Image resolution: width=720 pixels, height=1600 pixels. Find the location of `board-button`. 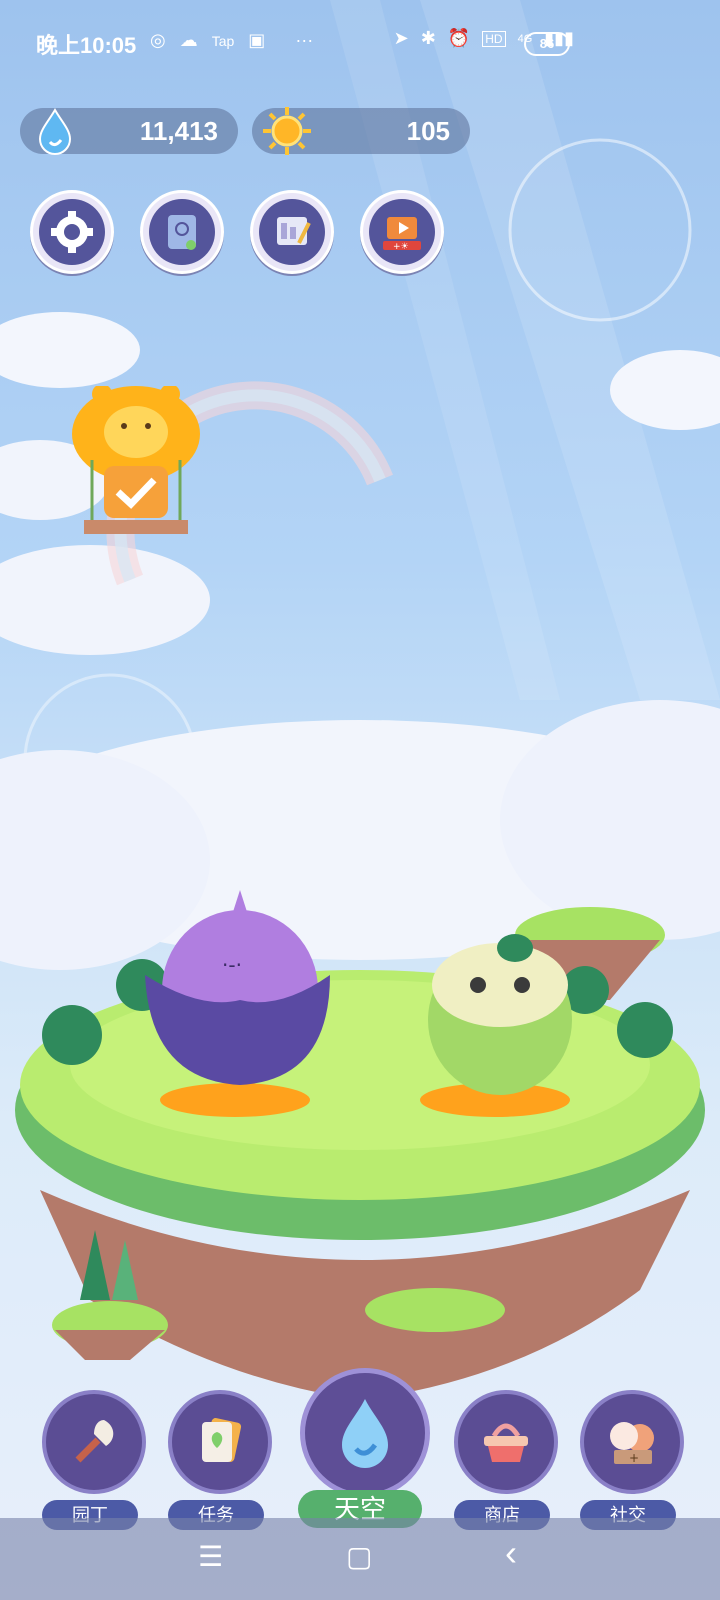

board-button is located at coordinates (292, 232).